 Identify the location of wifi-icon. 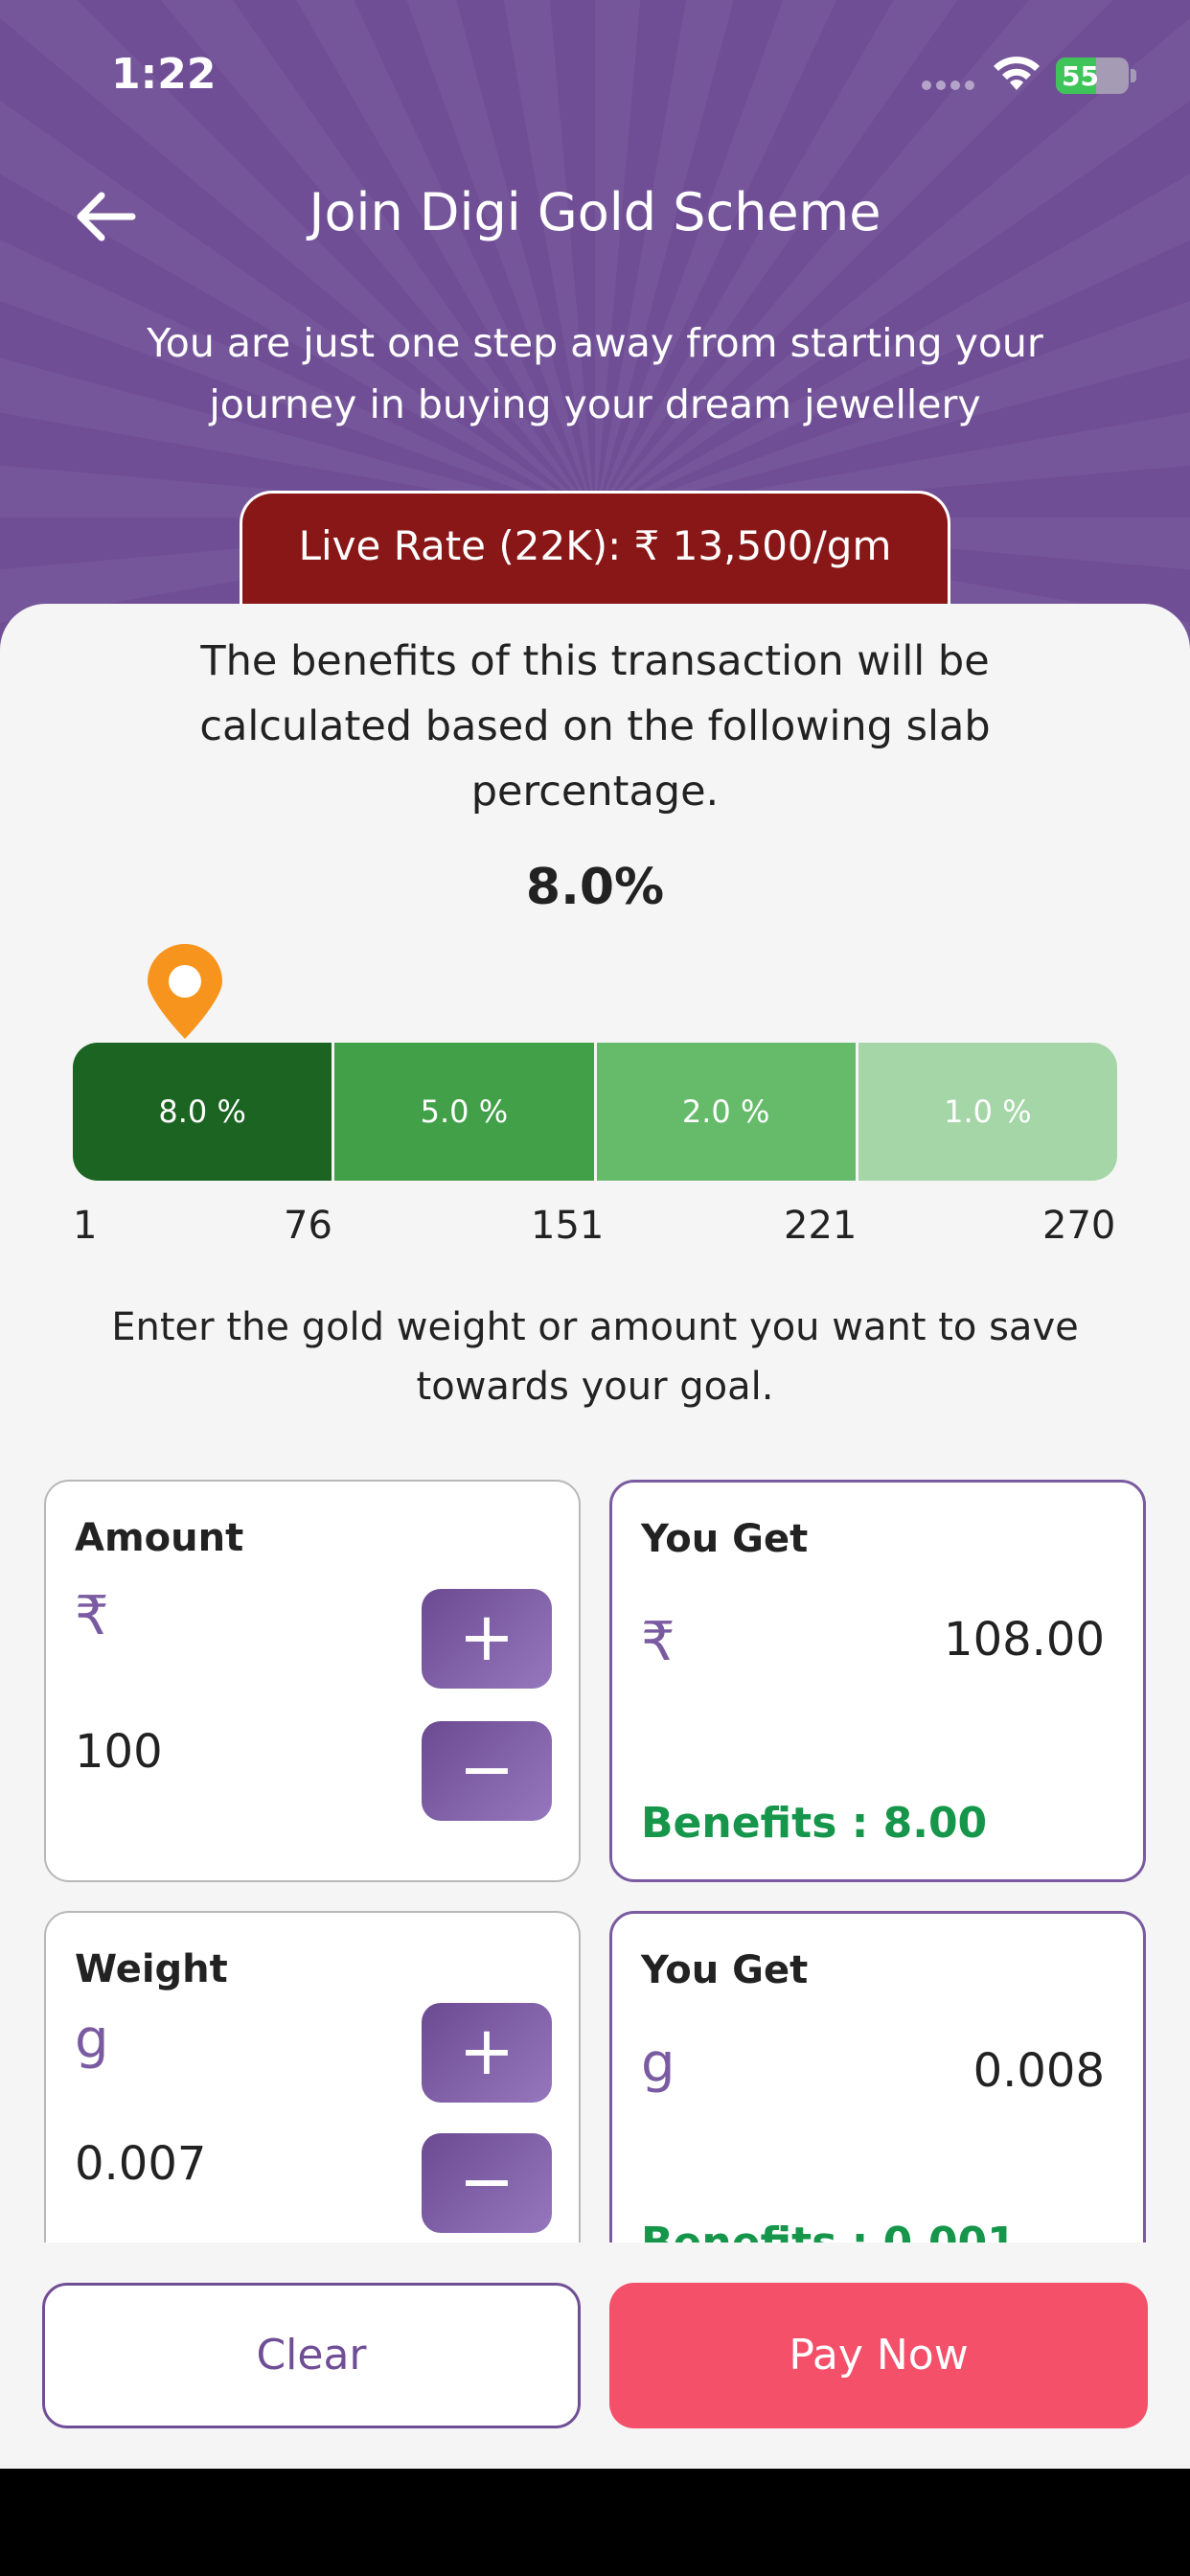
(1017, 73).